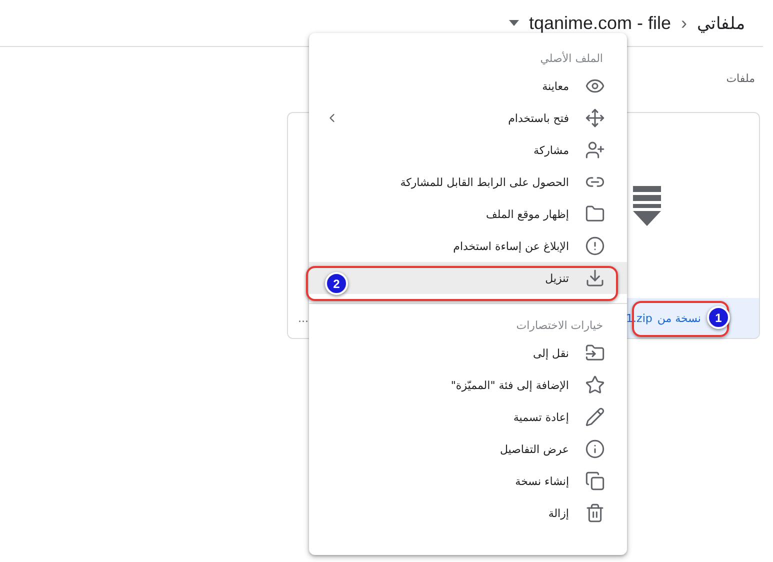  Describe the element at coordinates (468, 246) in the screenshot. I see `menu-item: الإبلاغ عن إساءة استخدام` at that location.